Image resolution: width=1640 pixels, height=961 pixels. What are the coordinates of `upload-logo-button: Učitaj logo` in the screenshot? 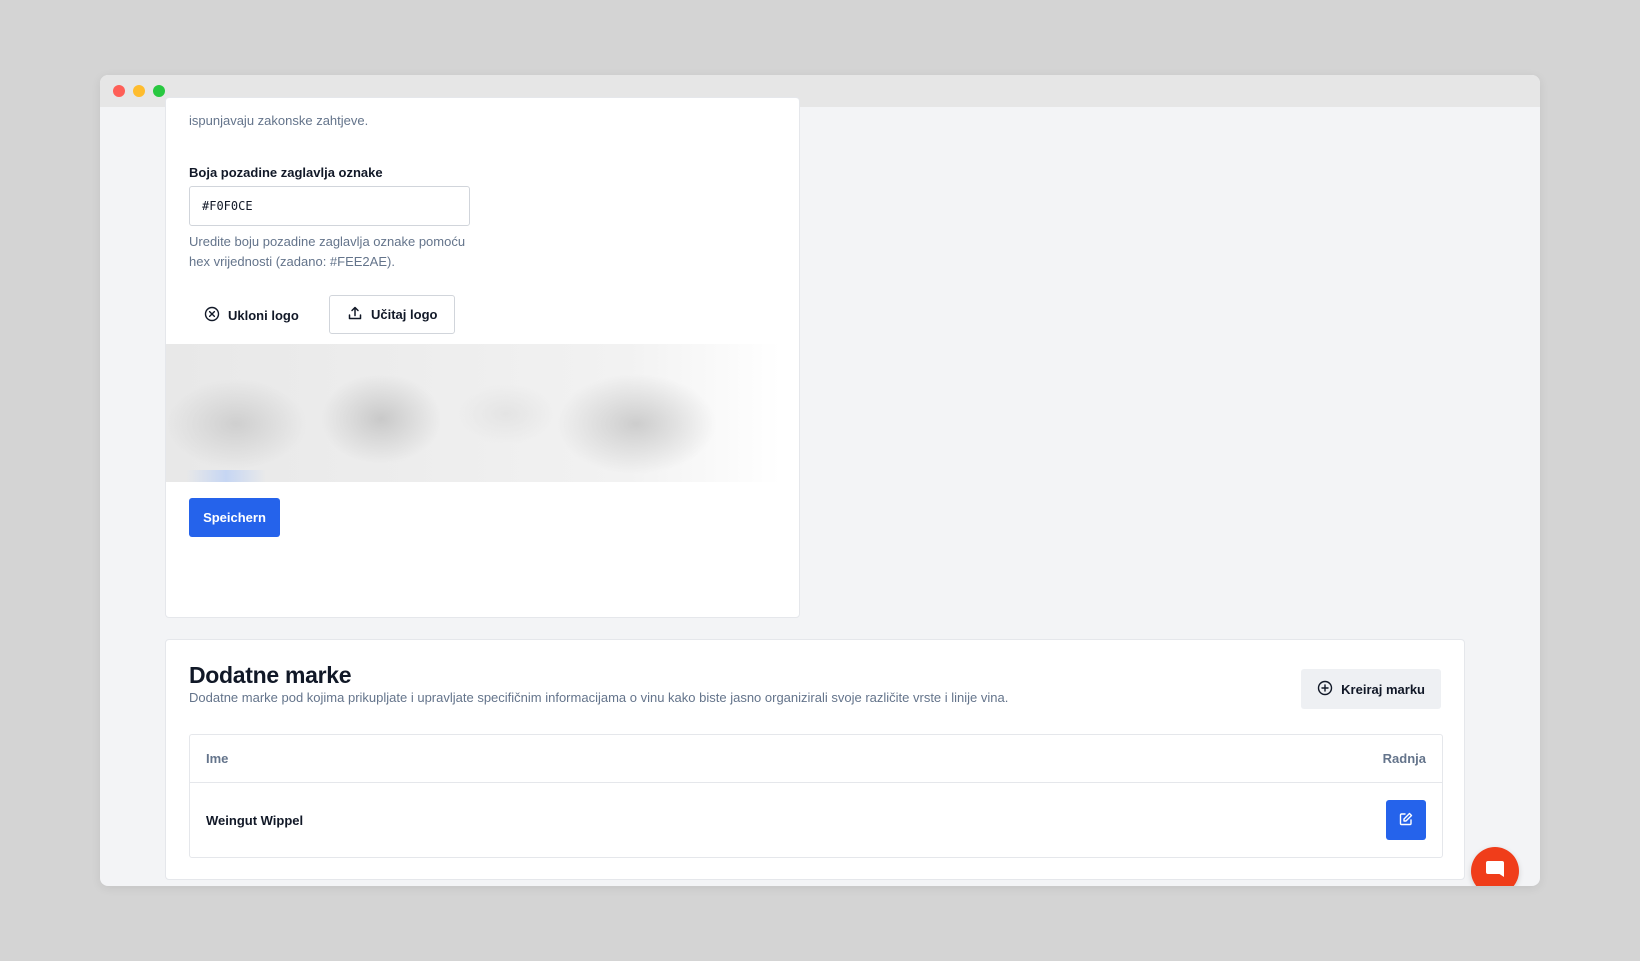 It's located at (392, 314).